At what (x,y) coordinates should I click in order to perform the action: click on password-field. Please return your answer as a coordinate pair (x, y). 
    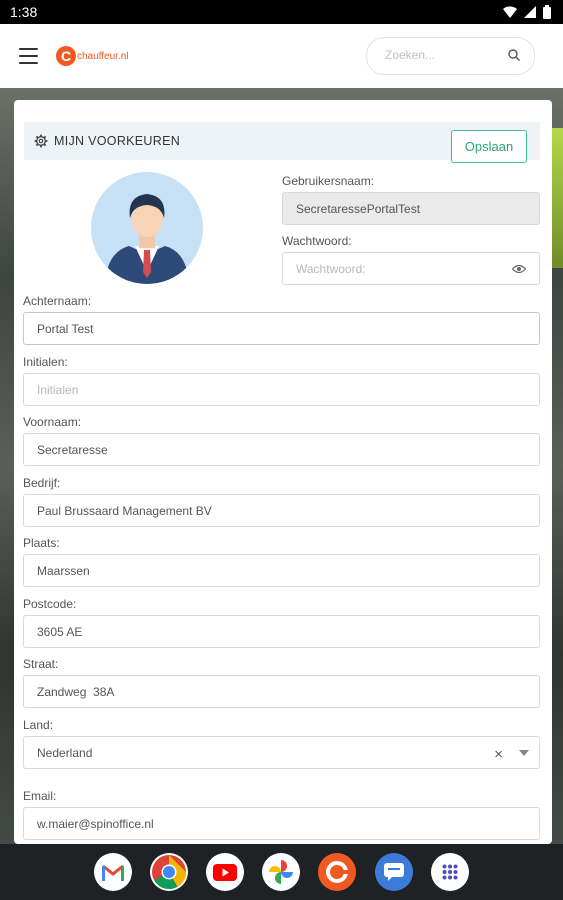
    Looking at the image, I should click on (411, 268).